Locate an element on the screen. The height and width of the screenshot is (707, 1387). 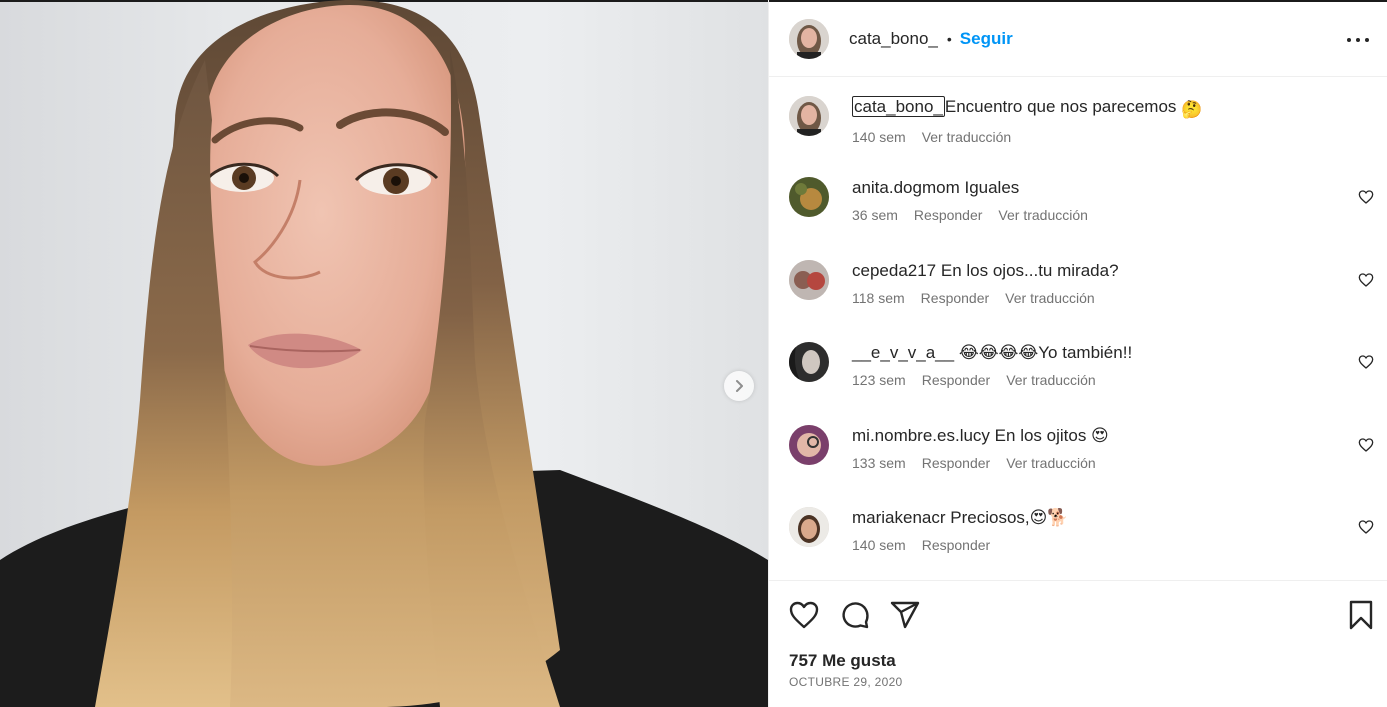
post-actions-bar: 757 Me gusta OCTUBRE 29, 2020 is located at coordinates (1078, 643).